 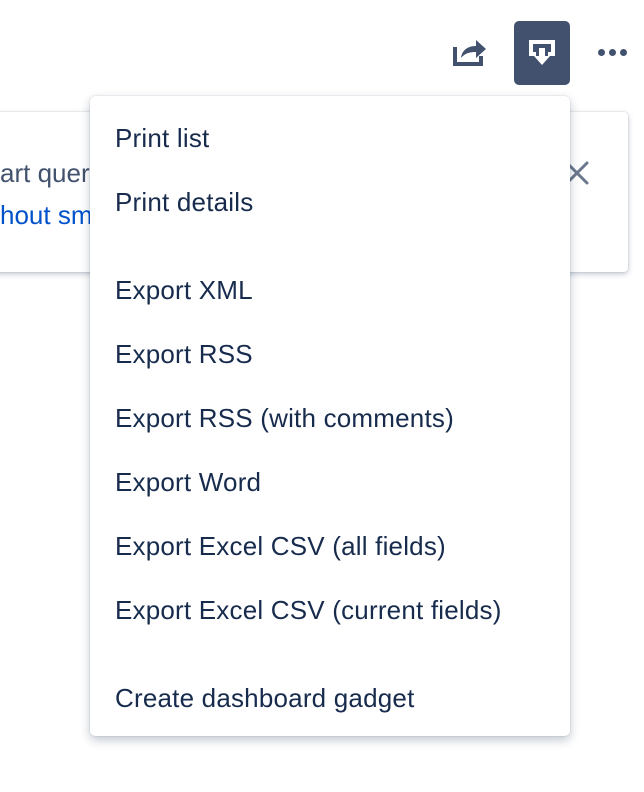 I want to click on more-dots-icon, so click(x=612, y=52).